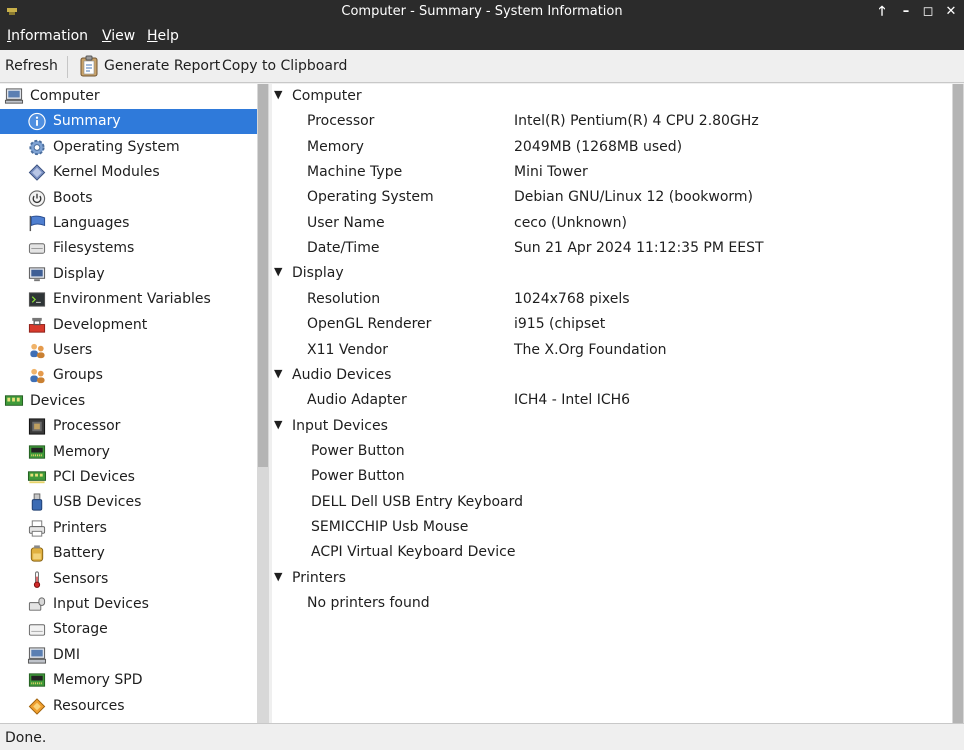  Describe the element at coordinates (37, 630) in the screenshot. I see `storage-icon` at that location.